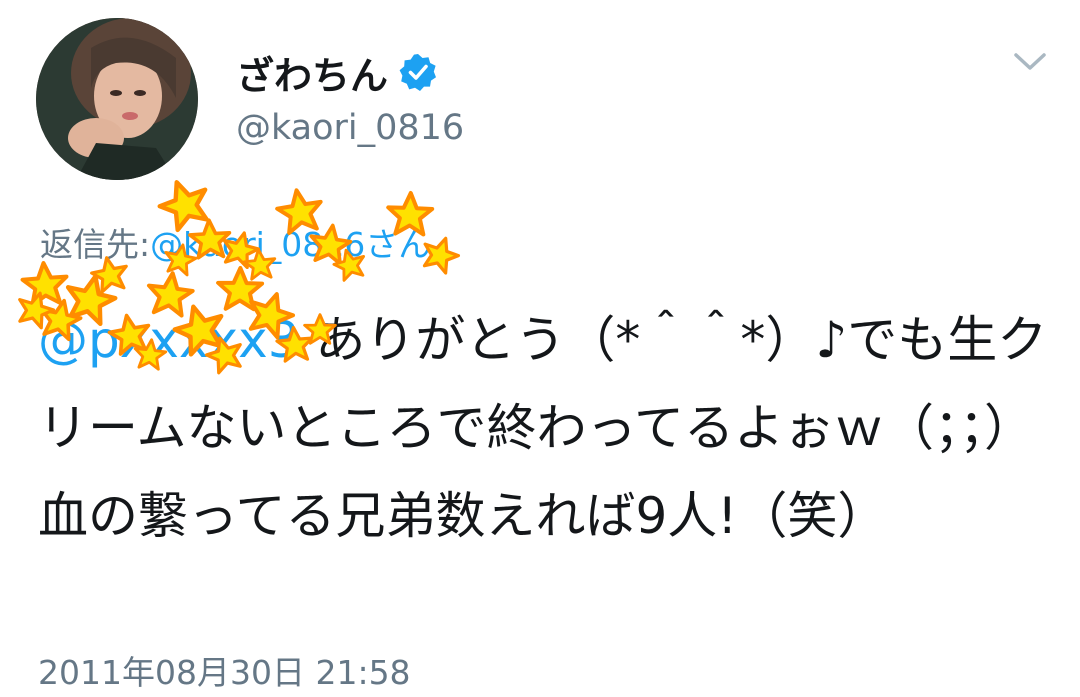  Describe the element at coordinates (290, 244) in the screenshot. I see `reply-handle-link: @kaori_0816さん` at that location.